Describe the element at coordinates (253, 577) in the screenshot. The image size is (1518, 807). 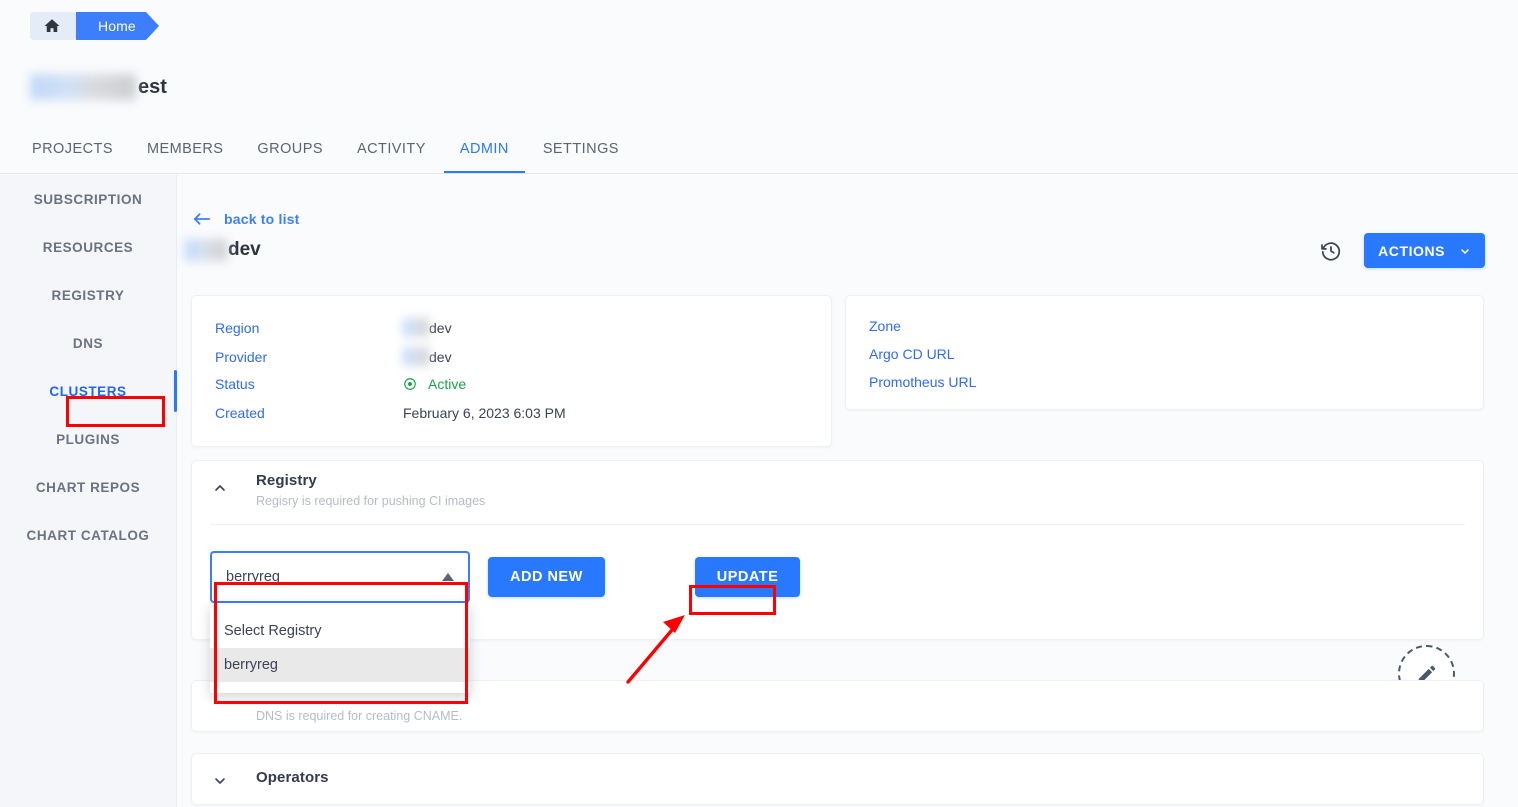
I see `registry-select-value: berryreg` at that location.